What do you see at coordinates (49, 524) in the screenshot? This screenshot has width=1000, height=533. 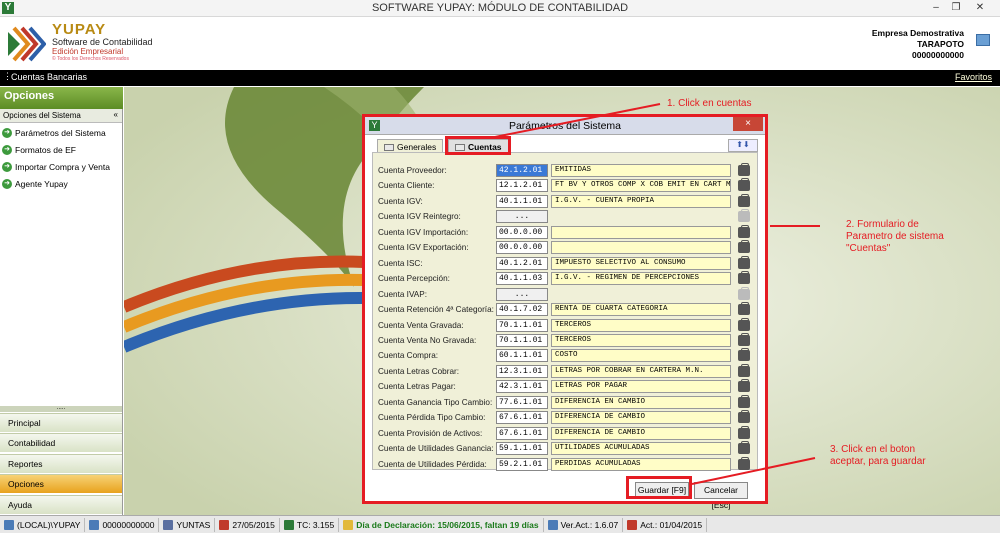 I see `status-text: (LOCAL)\YUPAY` at bounding box center [49, 524].